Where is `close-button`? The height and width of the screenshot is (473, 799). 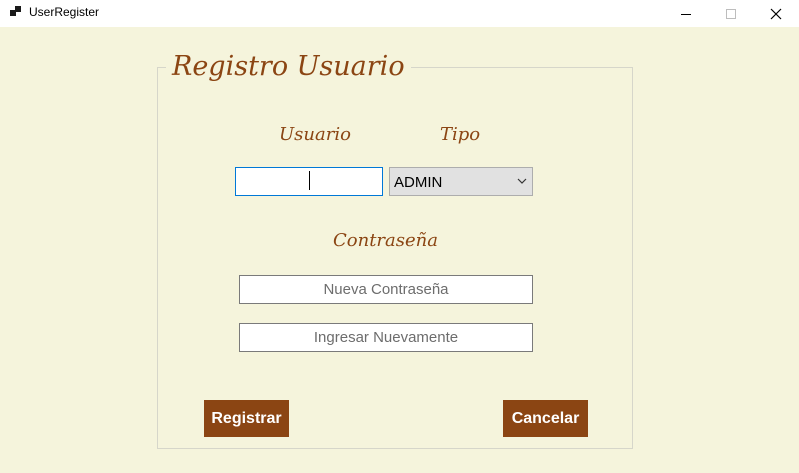
close-button is located at coordinates (776, 13).